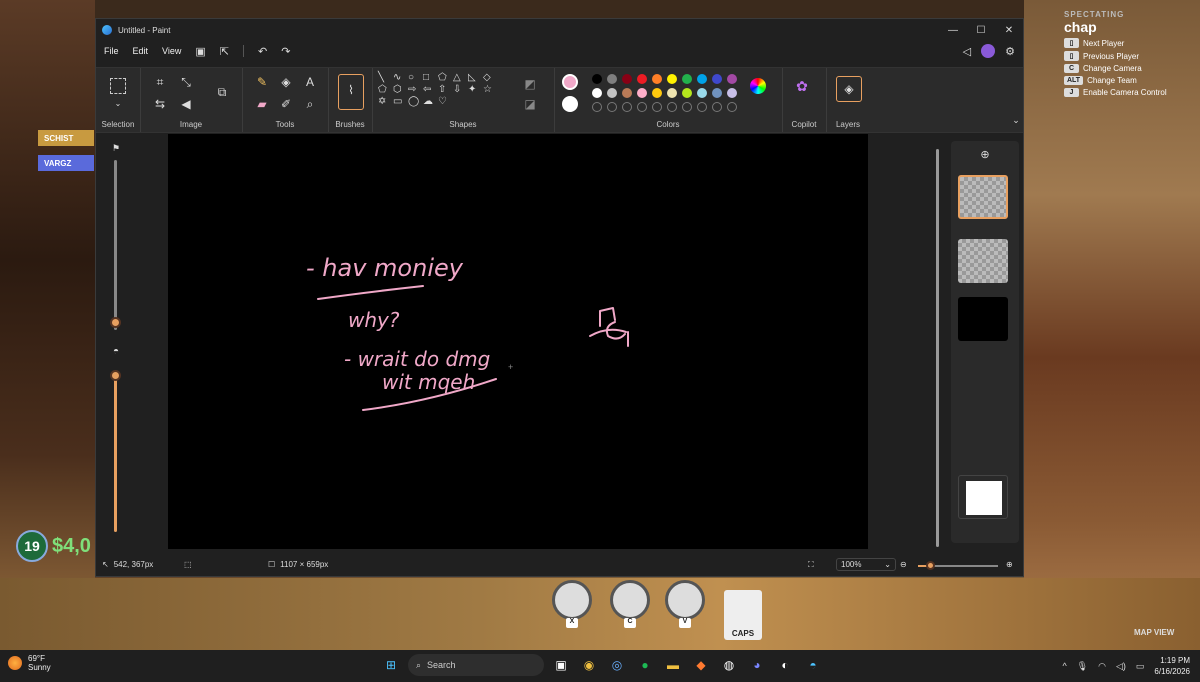 This screenshot has width=1200, height=682. Describe the element at coordinates (1172, 666) in the screenshot. I see `clock: 1:19 PM 6/16/2026` at that location.